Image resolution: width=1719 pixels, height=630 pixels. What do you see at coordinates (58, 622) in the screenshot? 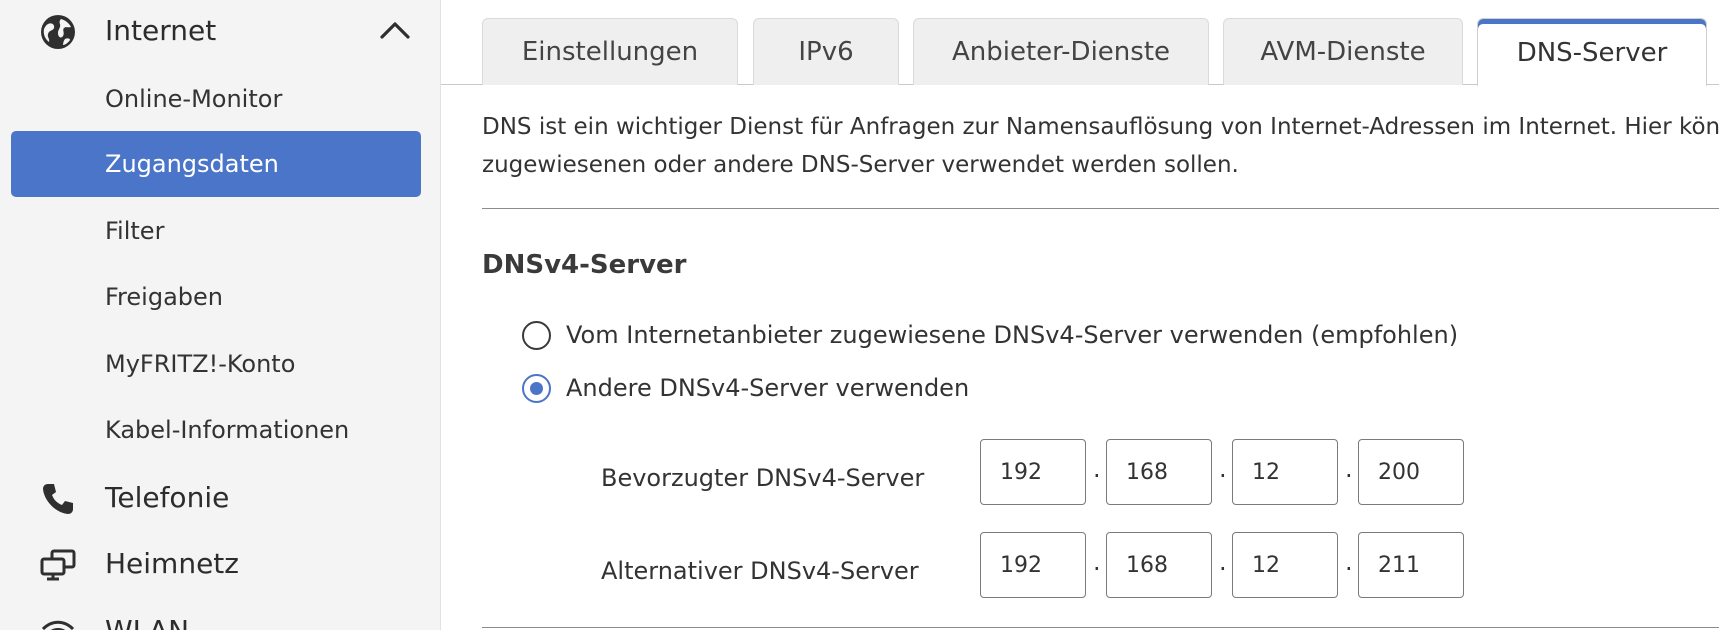
I see `wifi-icon` at bounding box center [58, 622].